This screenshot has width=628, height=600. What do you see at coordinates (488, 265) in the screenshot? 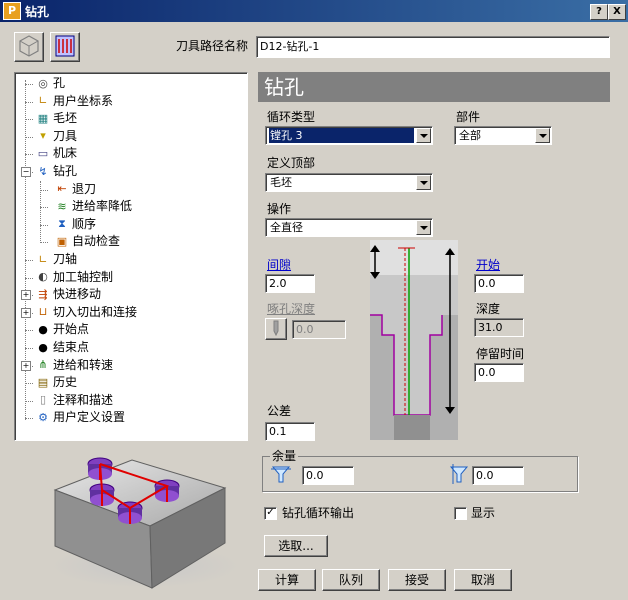
I see `start-link: 开始` at bounding box center [488, 265].